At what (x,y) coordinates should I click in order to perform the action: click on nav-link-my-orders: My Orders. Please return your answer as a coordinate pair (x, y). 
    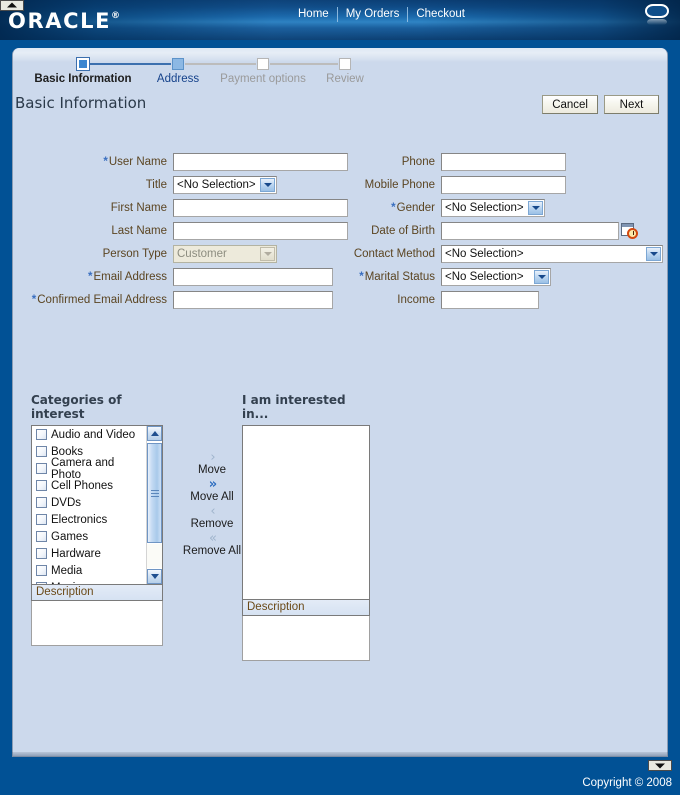
    Looking at the image, I should click on (373, 14).